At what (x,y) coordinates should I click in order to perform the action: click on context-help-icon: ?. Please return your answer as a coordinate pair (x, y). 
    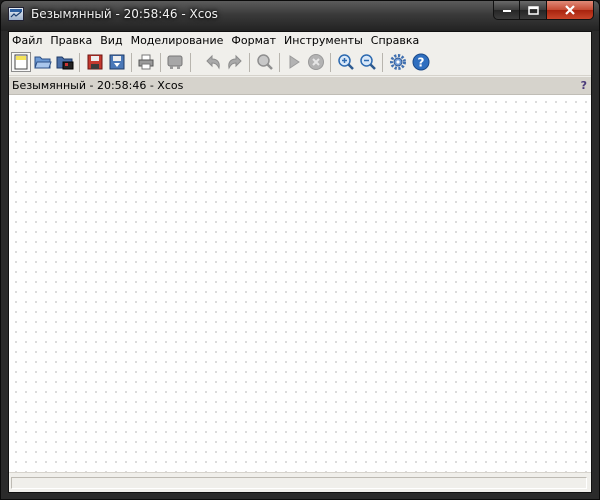
    Looking at the image, I should click on (584, 85).